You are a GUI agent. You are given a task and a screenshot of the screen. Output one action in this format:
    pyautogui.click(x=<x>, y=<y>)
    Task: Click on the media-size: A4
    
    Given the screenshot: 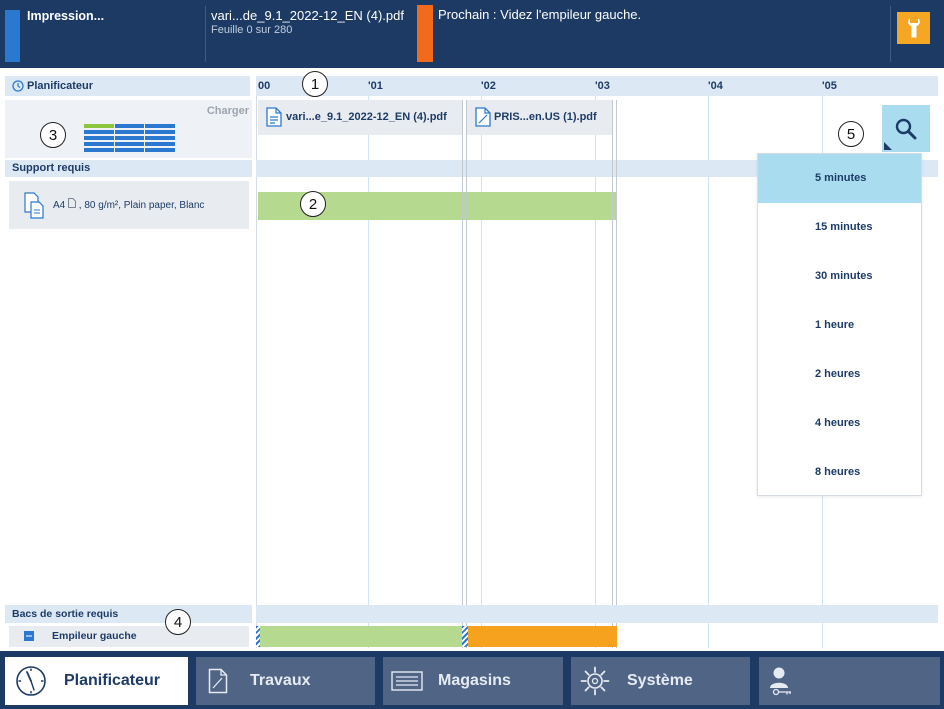 What is the action you would take?
    pyautogui.click(x=59, y=205)
    